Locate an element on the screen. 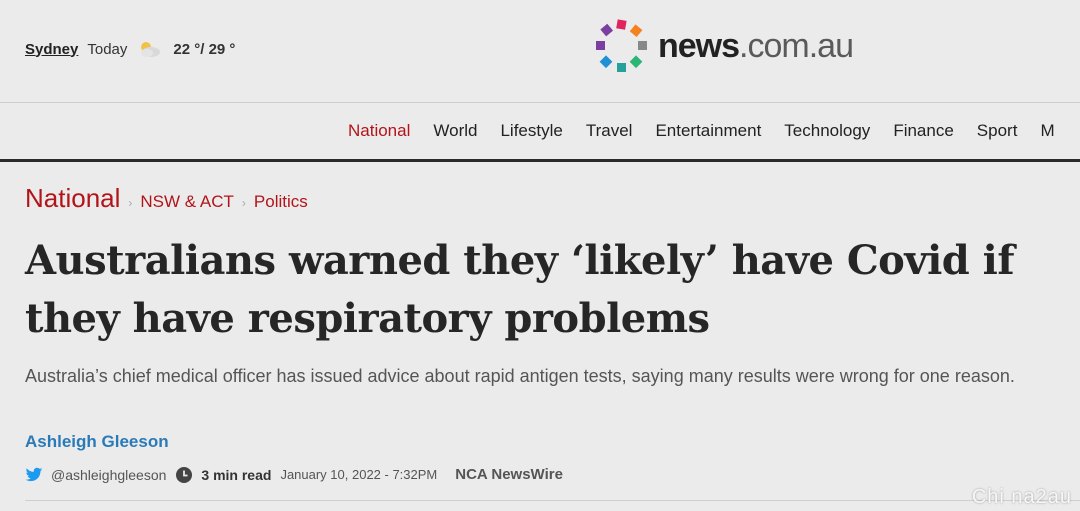  publish-date: January 10, 2022 - 7:32PM is located at coordinates (359, 474).